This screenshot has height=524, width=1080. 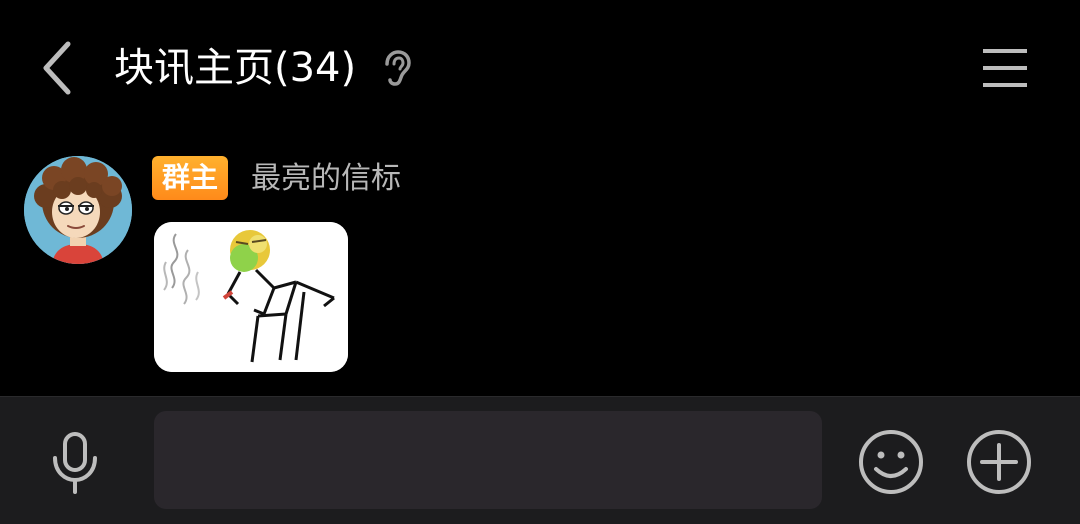 I want to click on back-button, so click(x=58, y=68).